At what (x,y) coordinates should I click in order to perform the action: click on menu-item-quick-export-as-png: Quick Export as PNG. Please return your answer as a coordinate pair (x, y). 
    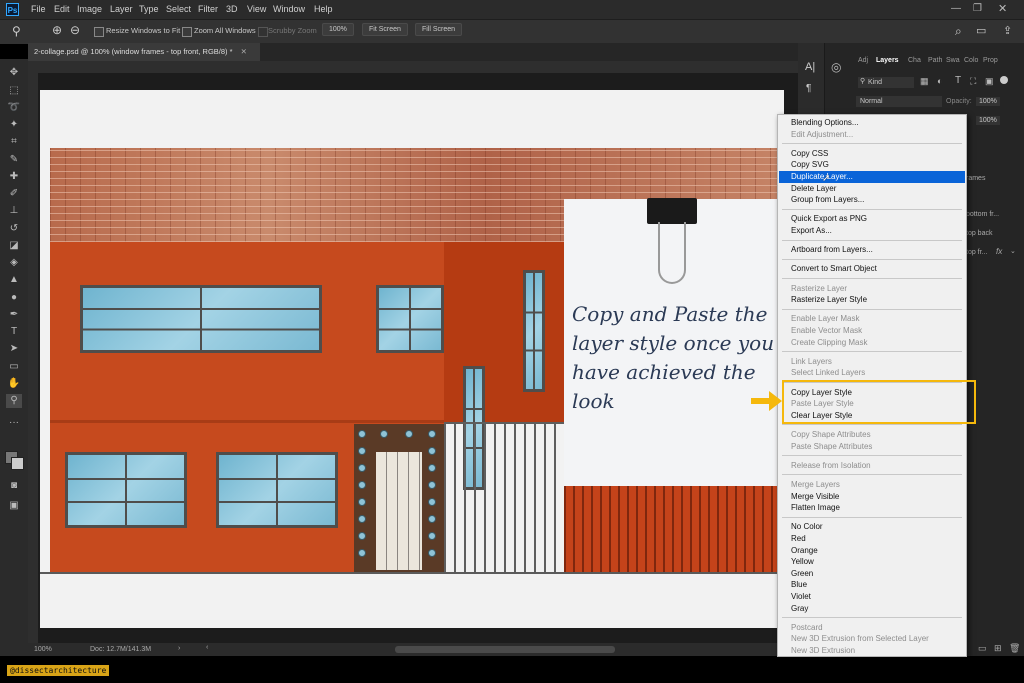
    Looking at the image, I should click on (872, 219).